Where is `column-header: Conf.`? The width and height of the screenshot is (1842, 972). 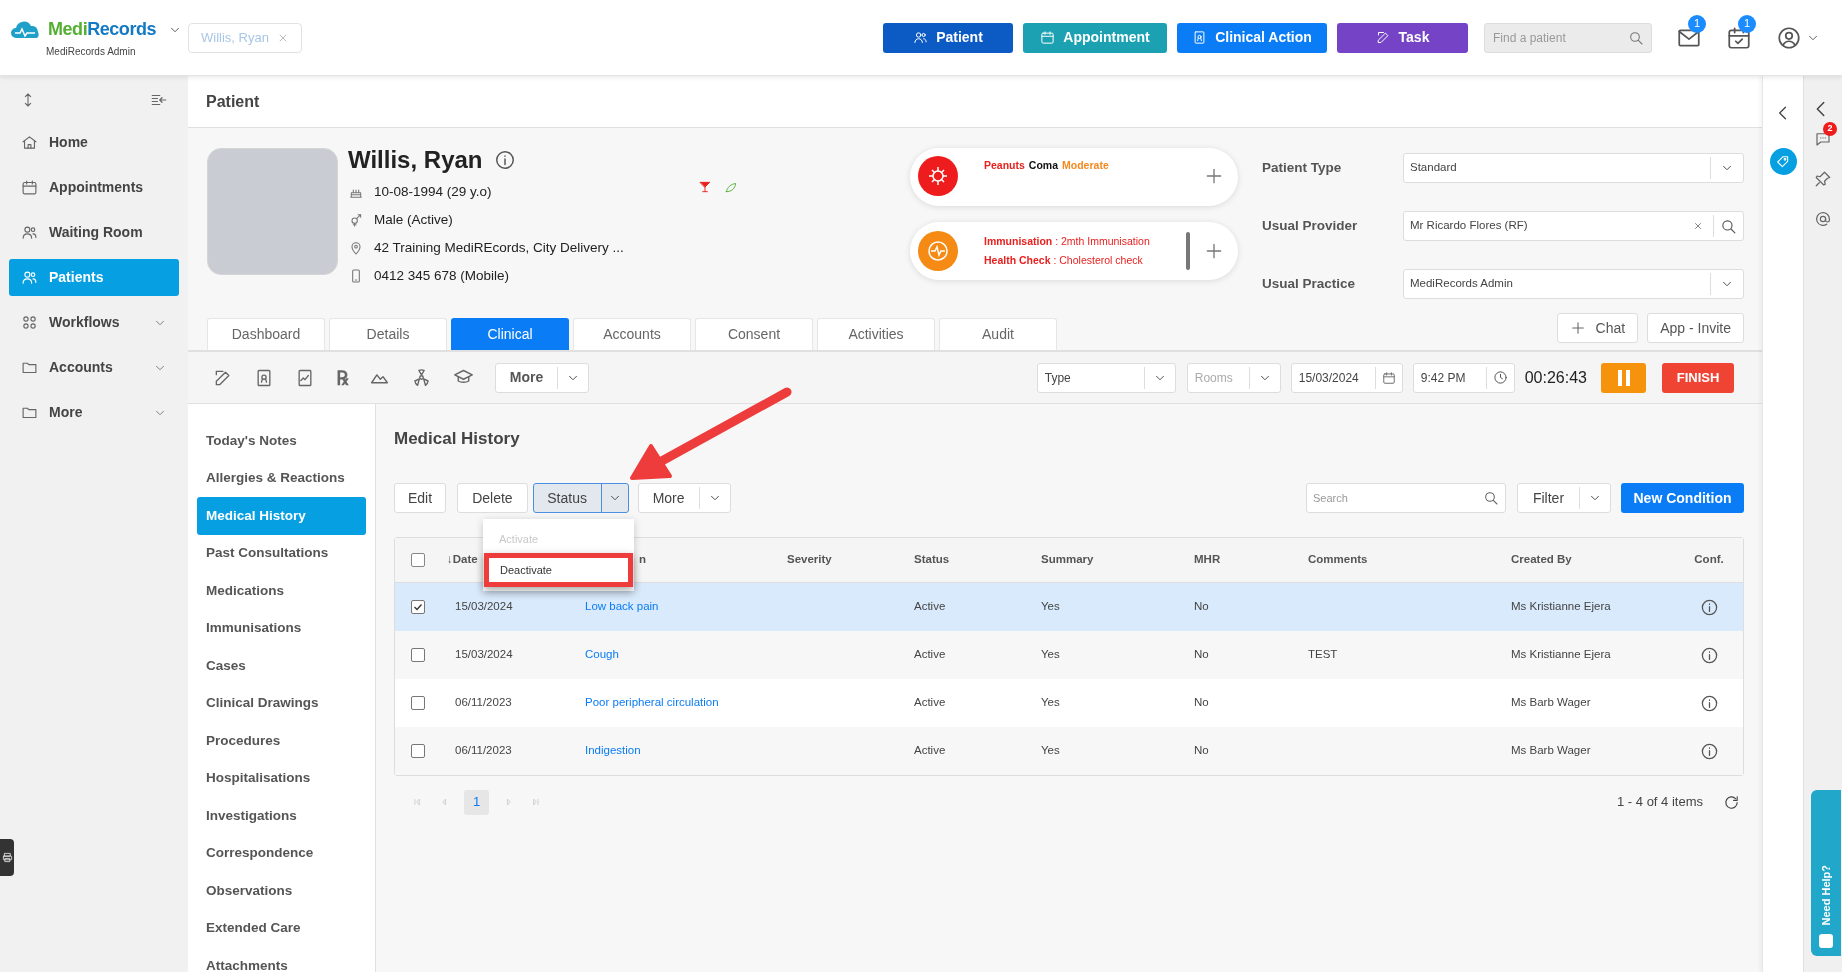 column-header: Conf. is located at coordinates (1709, 559).